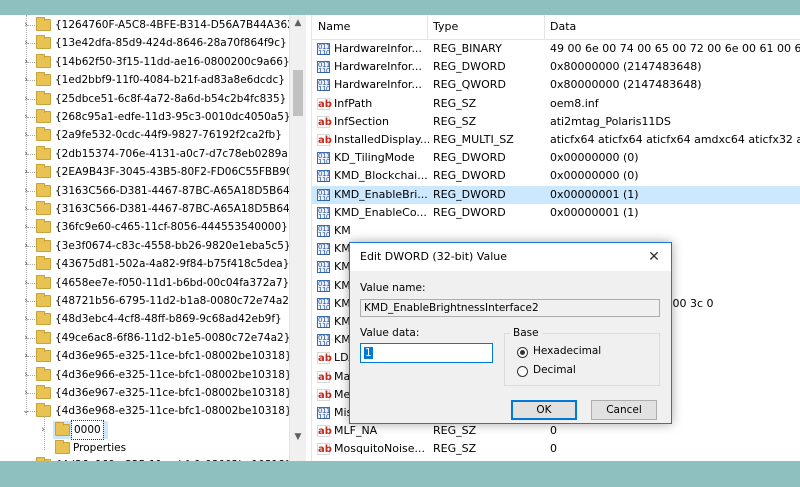  What do you see at coordinates (556, 449) in the screenshot?
I see `list-row: ab MosquitoNoise... REG_SZ 0` at bounding box center [556, 449].